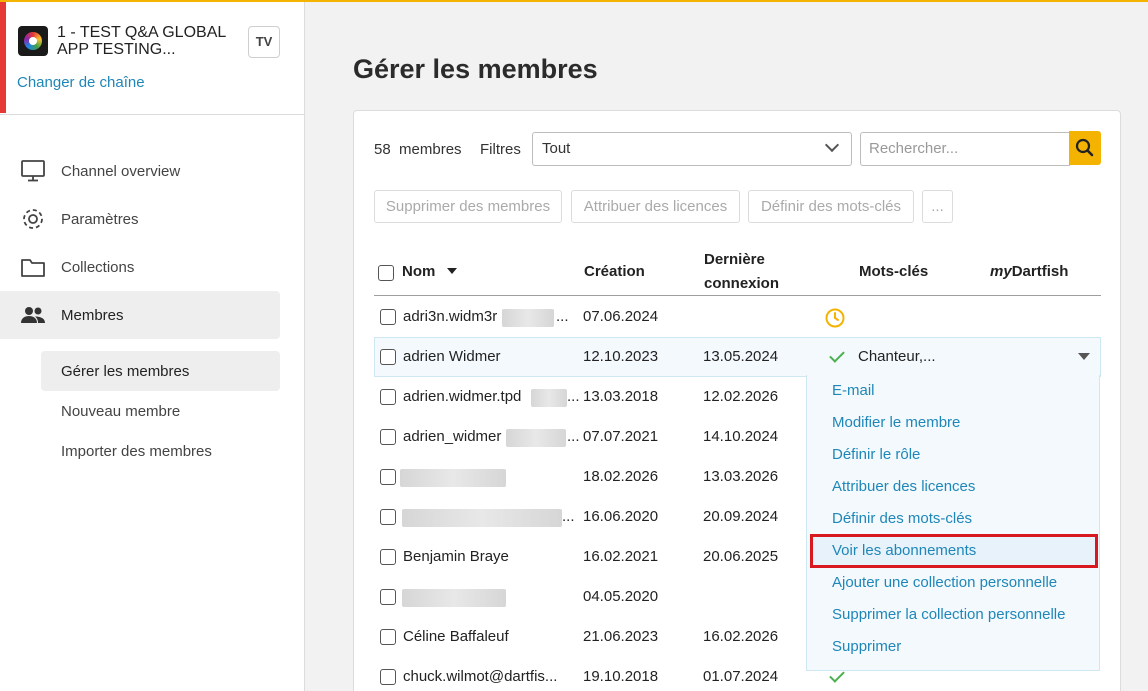 The image size is (1148, 691). Describe the element at coordinates (831, 206) in the screenshot. I see `set-keywords-button: Définir des mots-clés` at that location.